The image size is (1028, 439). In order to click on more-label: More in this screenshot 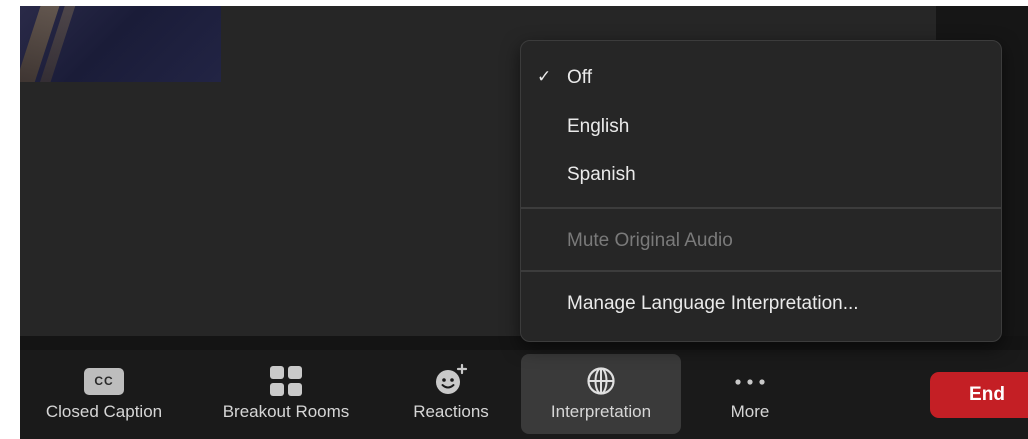, I will do `click(750, 411)`.